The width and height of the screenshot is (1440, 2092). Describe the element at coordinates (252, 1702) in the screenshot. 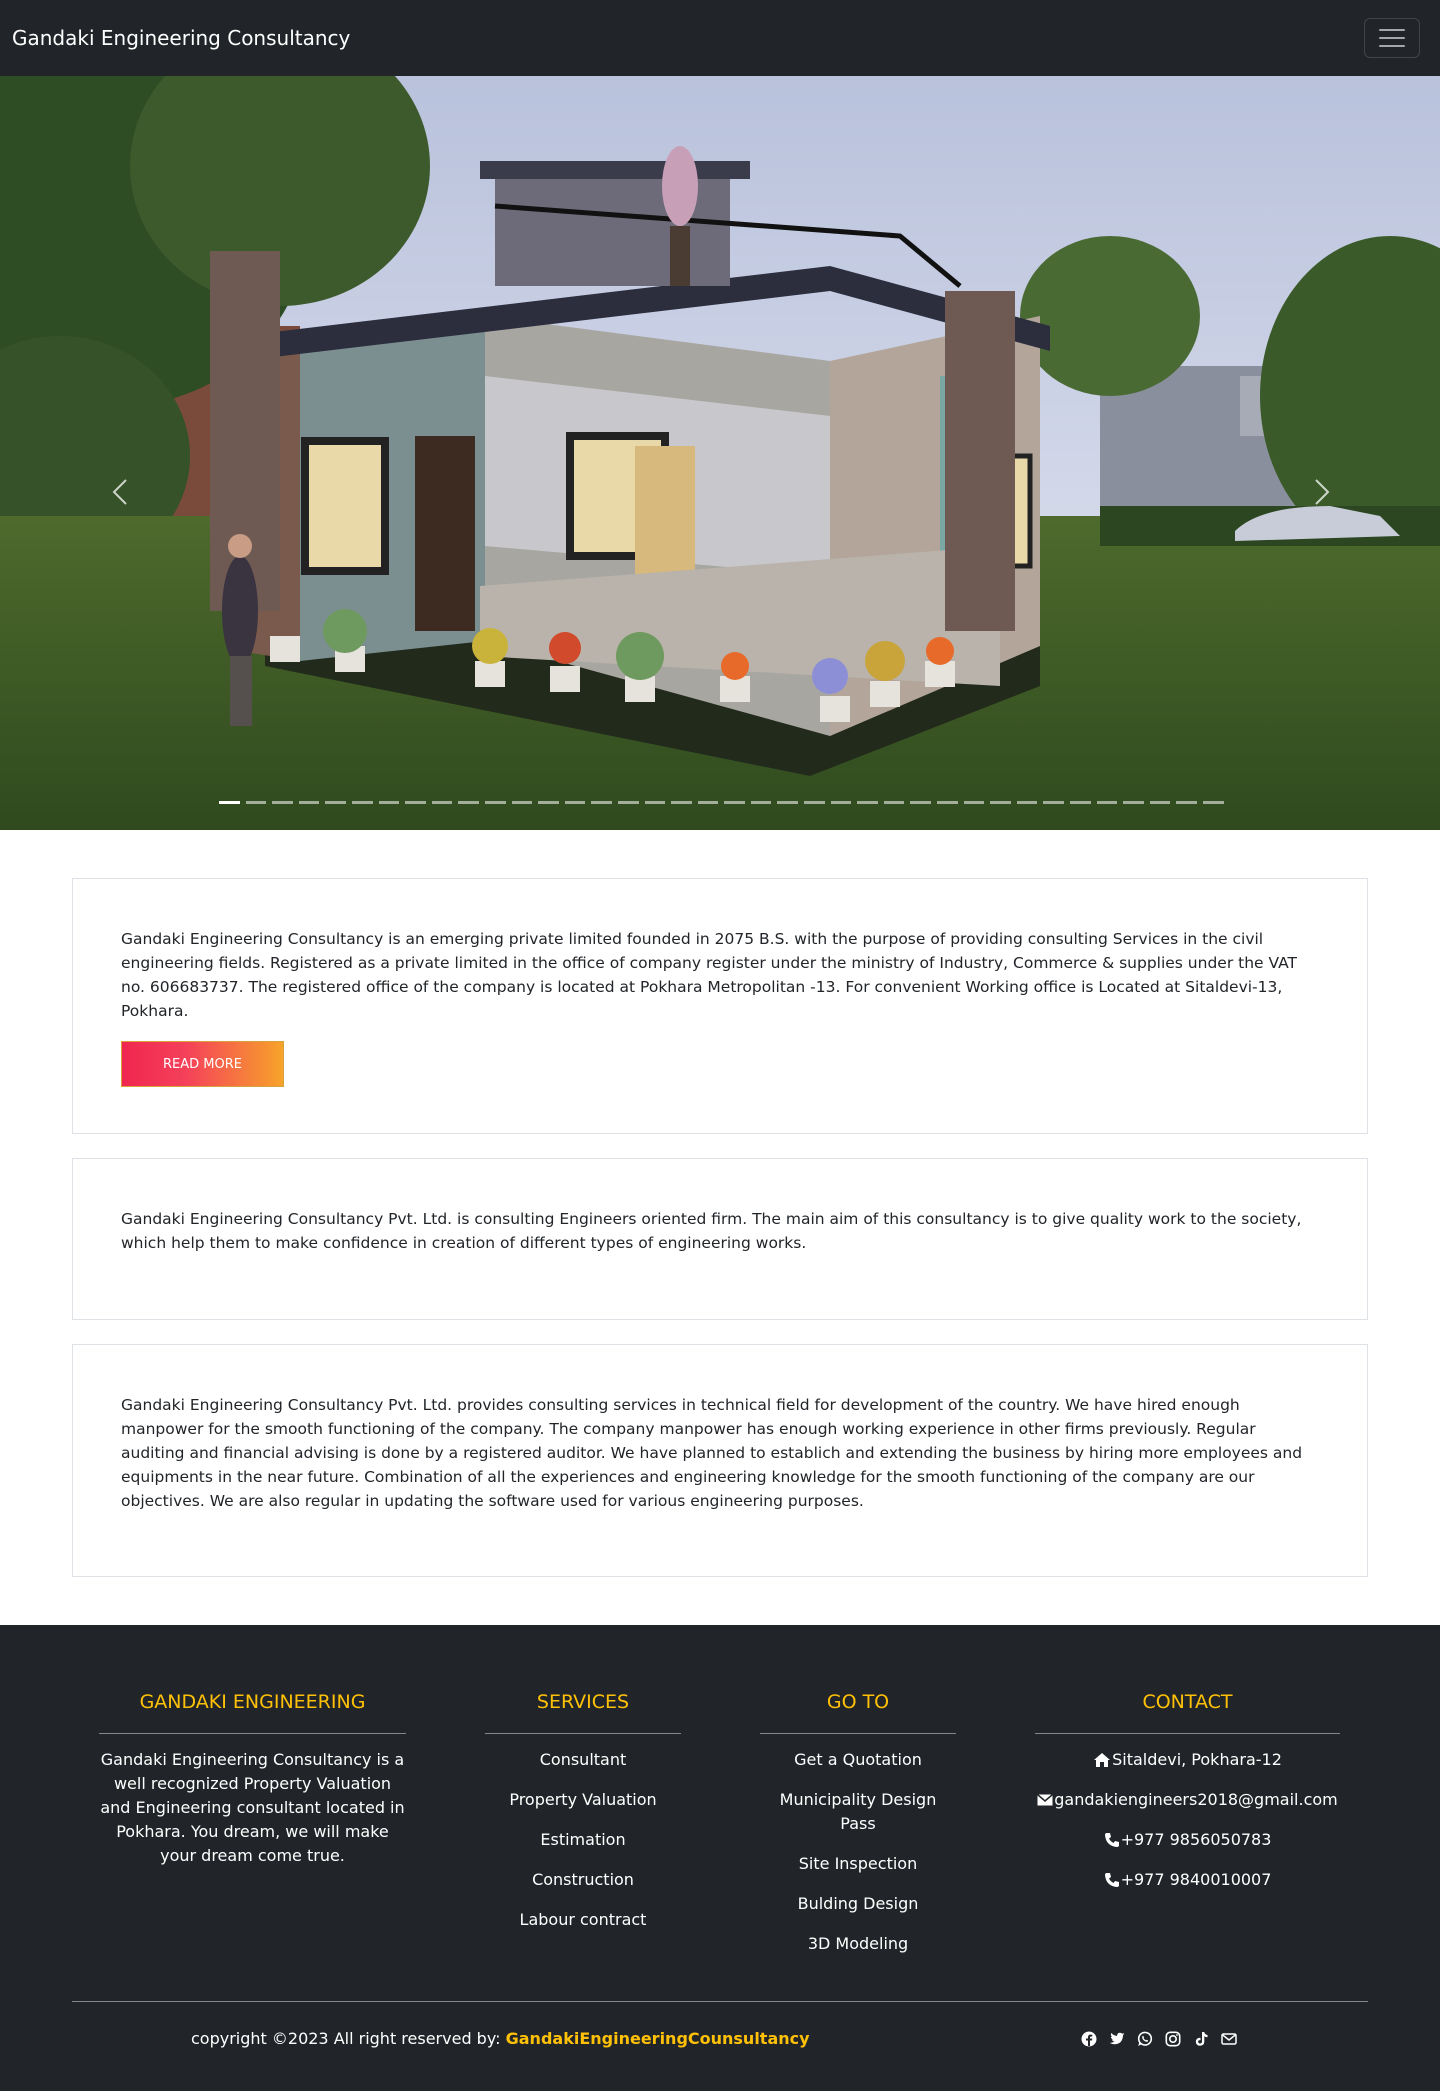

I see `footer-about-title: GANDAKI ENGINEERING` at that location.